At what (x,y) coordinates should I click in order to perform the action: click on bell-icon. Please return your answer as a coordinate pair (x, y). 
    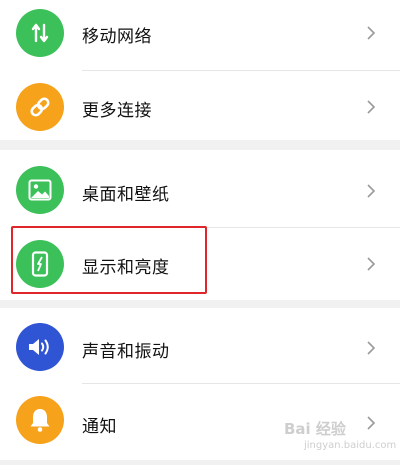
    Looking at the image, I should click on (40, 420).